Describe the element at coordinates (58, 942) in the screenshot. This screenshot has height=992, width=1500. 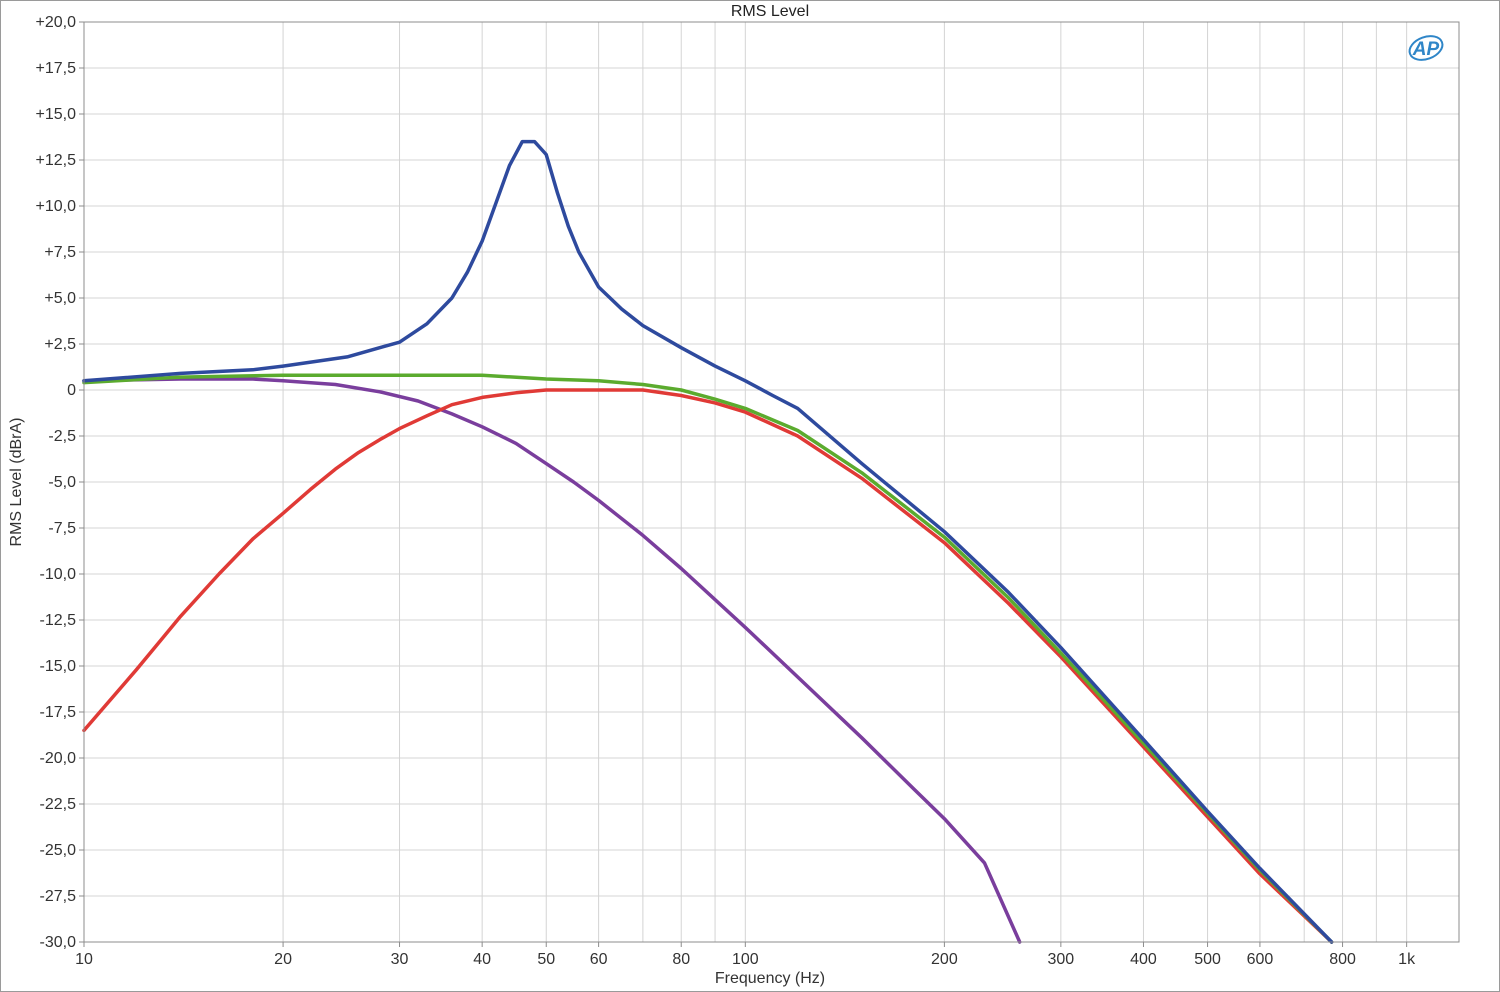
I see `y-tick-label: -30,0` at that location.